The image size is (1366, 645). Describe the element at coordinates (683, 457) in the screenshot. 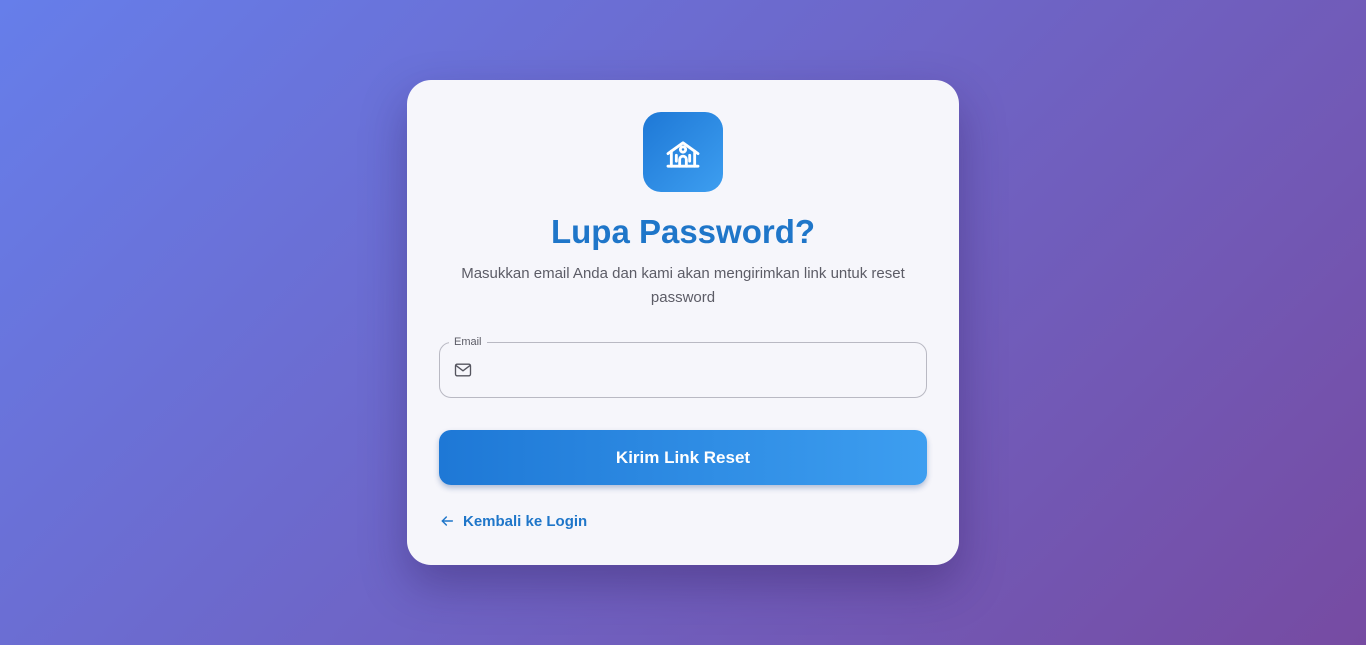

I see `send-reset-link-button: Kirim Link Reset` at that location.